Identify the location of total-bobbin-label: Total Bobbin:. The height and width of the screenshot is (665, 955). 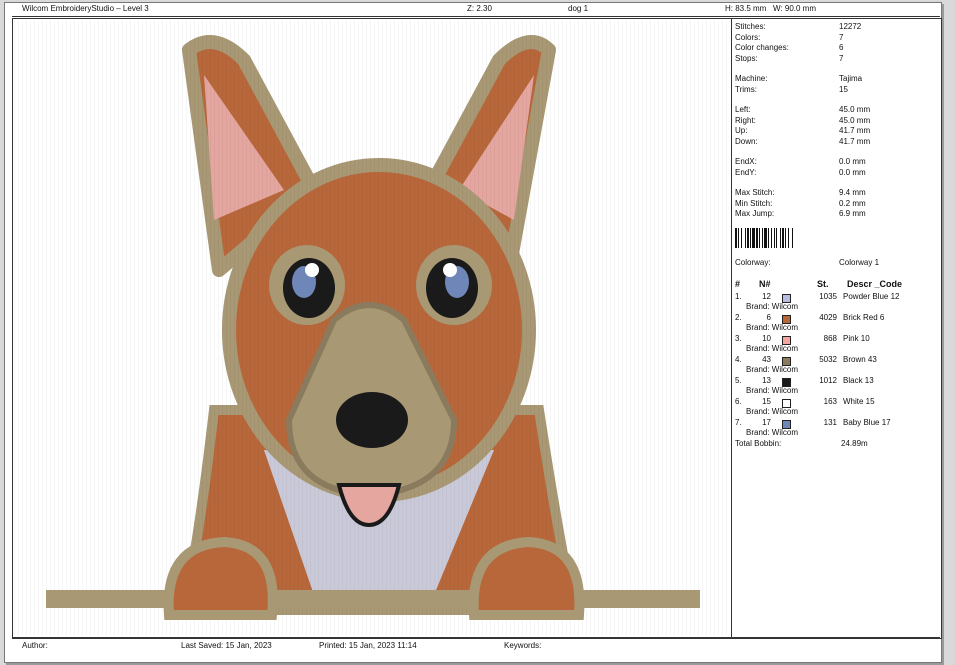
(758, 443).